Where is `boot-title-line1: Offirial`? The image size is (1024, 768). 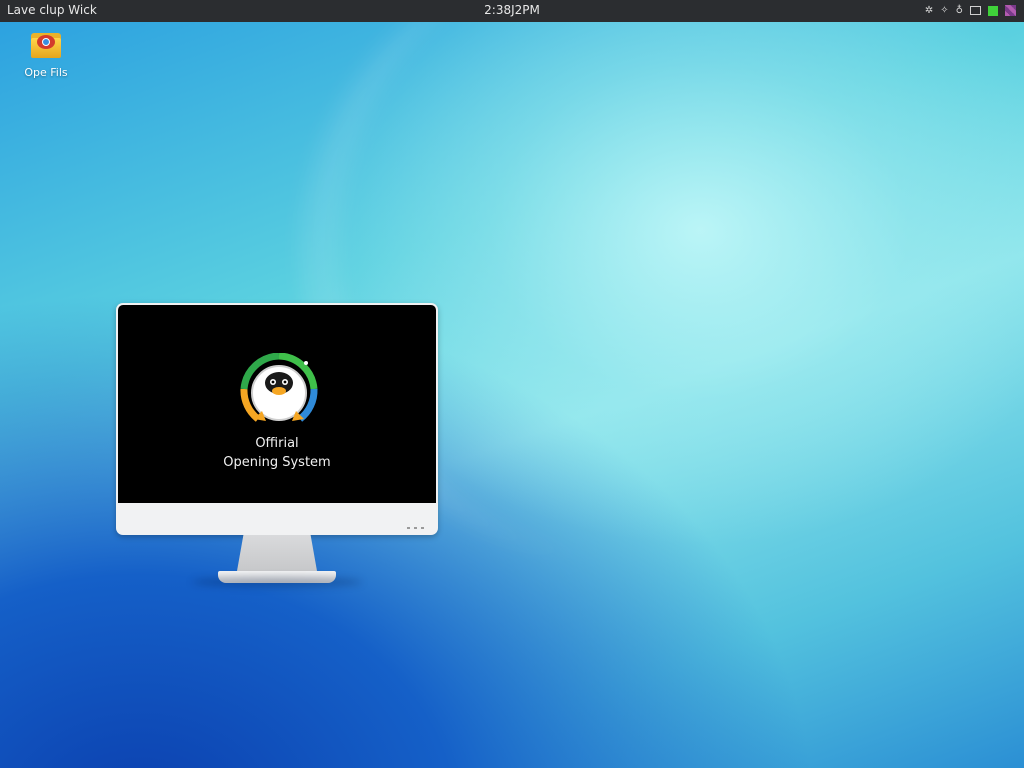
boot-title-line1: Offirial is located at coordinates (277, 443).